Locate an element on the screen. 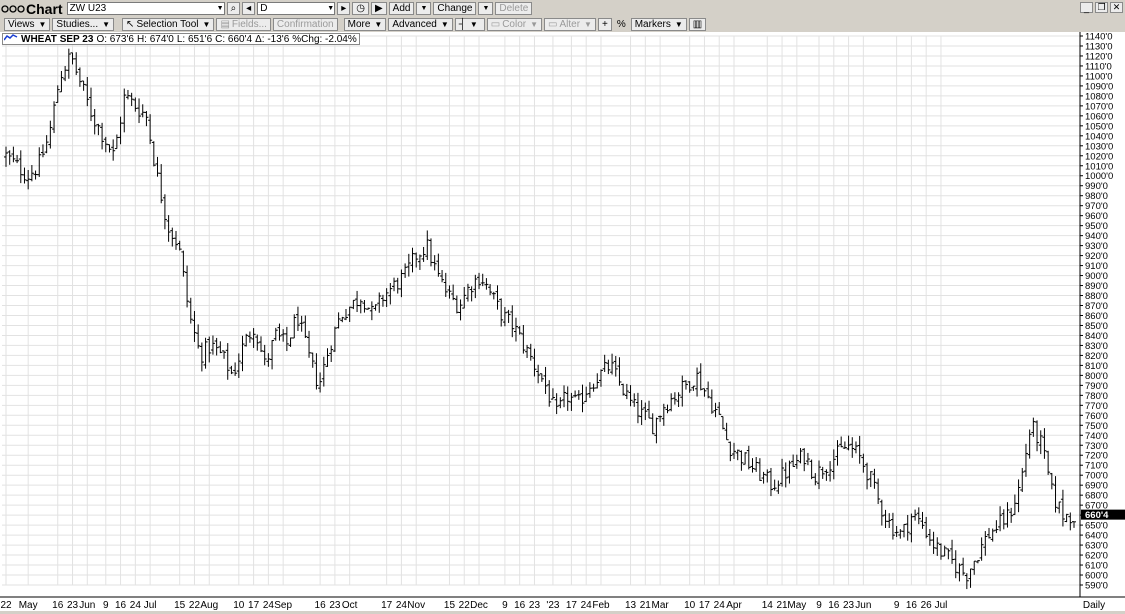  x-tick-label: Aug is located at coordinates (209, 605).